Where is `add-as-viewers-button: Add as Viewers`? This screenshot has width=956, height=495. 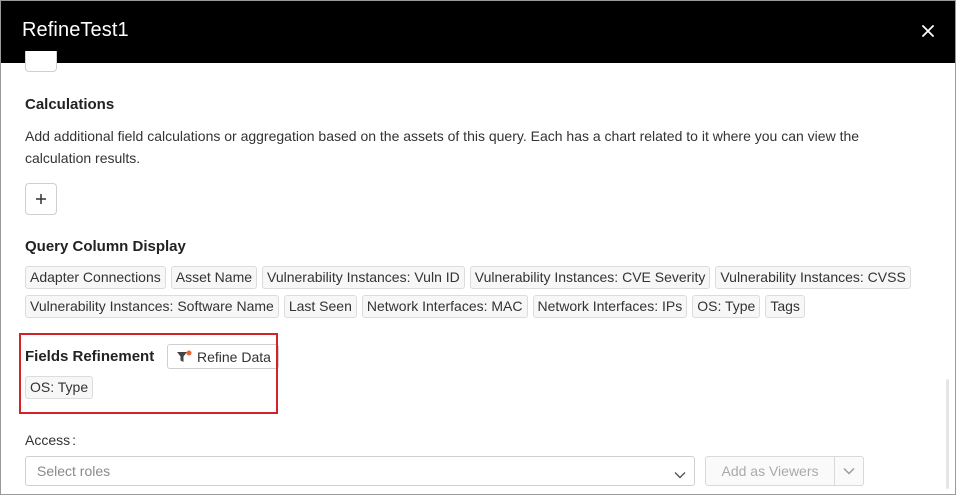
add-as-viewers-button: Add as Viewers is located at coordinates (770, 471).